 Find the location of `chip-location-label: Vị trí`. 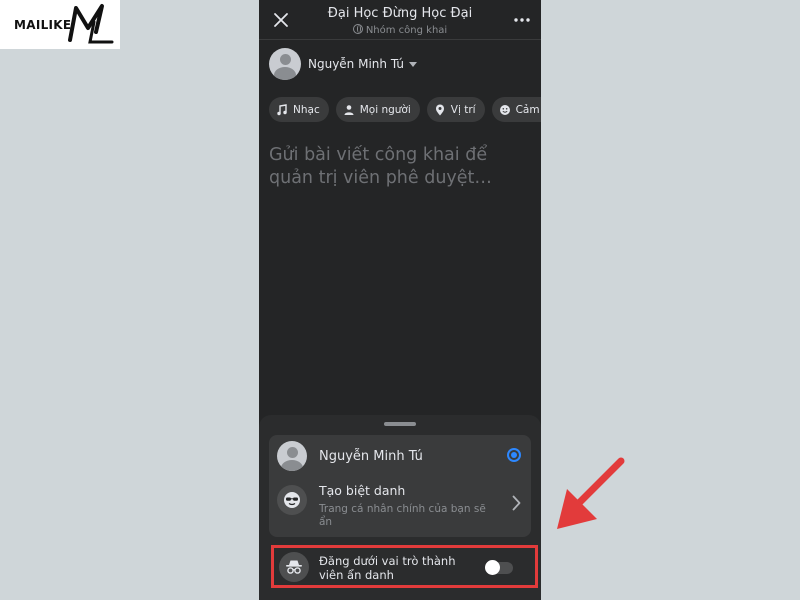

chip-location-label: Vị trí is located at coordinates (463, 109).